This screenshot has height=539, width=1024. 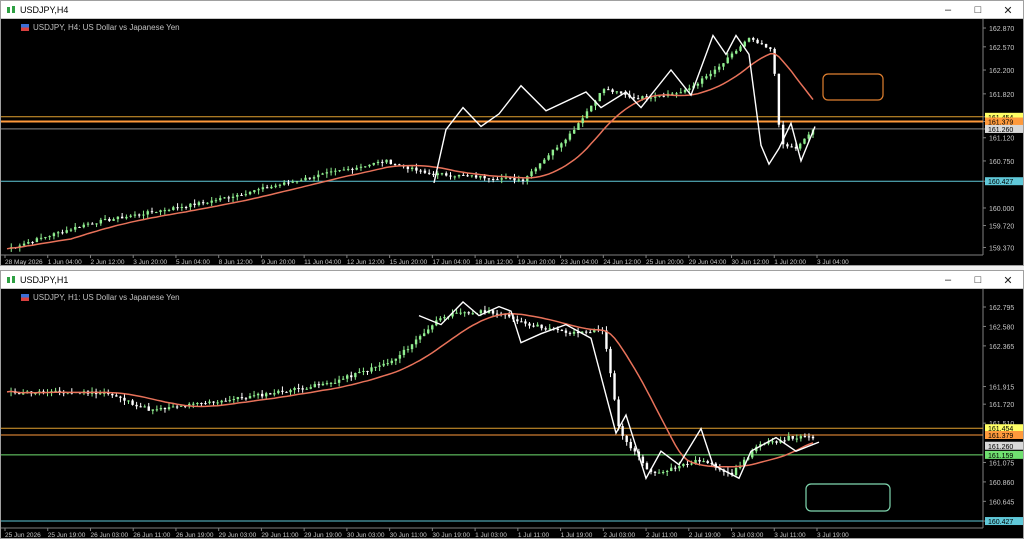 I want to click on h4-title-bar: USDJPY,H4 – □ ✕, so click(x=512, y=10).